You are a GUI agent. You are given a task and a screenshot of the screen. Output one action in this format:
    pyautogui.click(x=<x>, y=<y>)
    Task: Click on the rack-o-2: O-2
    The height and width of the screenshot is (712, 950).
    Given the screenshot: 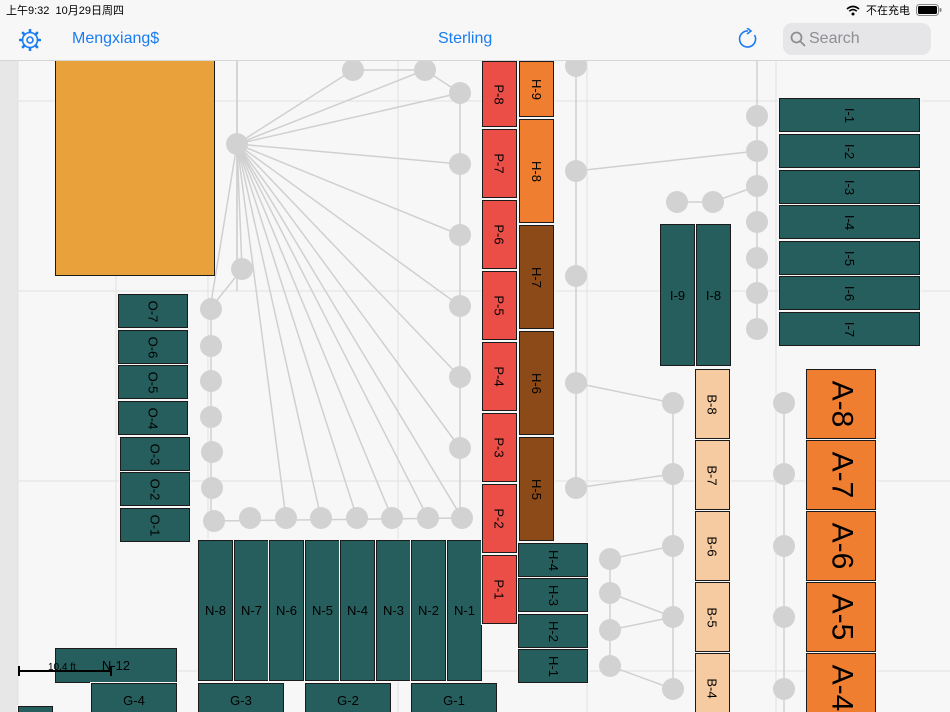 What is the action you would take?
    pyautogui.click(x=155, y=489)
    